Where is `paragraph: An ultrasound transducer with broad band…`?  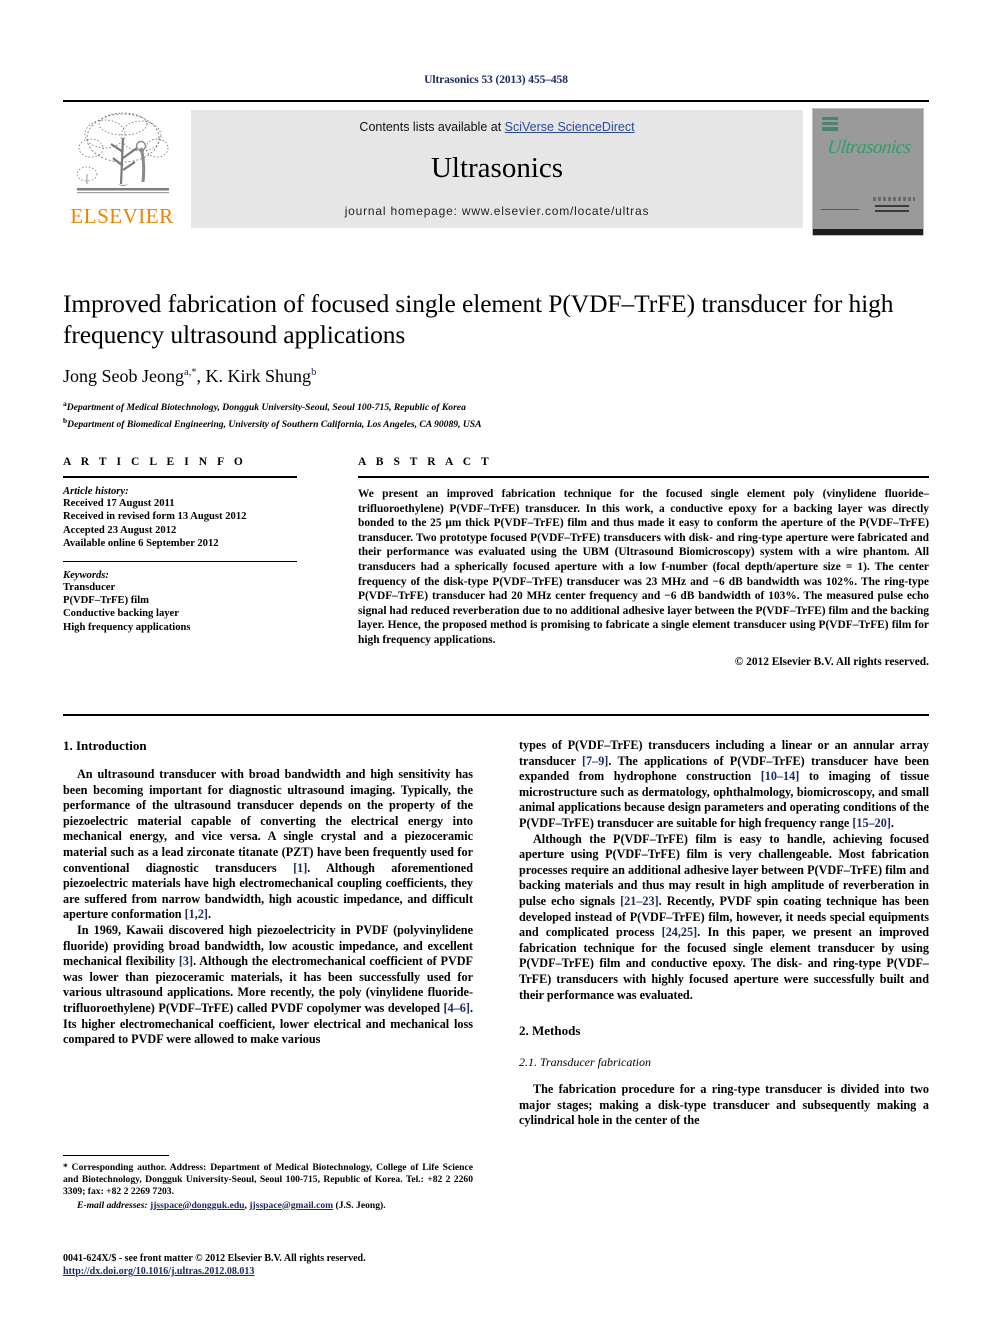
paragraph: An ultrasound transducer with broad band… is located at coordinates (268, 845).